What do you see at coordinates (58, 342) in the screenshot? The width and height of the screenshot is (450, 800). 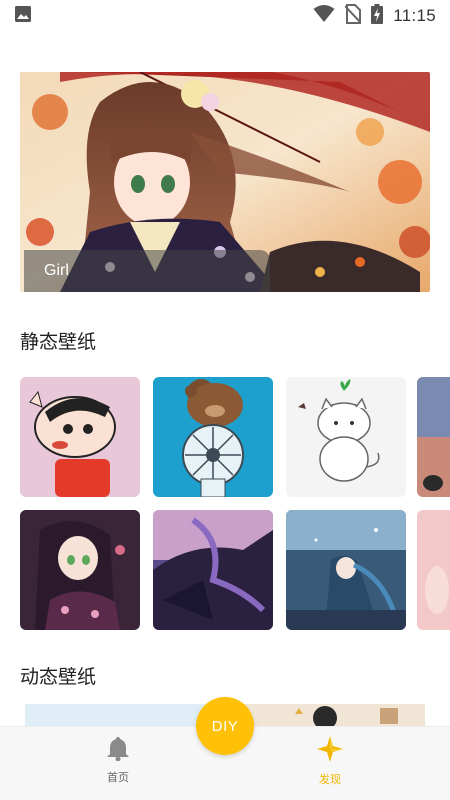 I see `static-wallpaper-title: 静态壁纸` at bounding box center [58, 342].